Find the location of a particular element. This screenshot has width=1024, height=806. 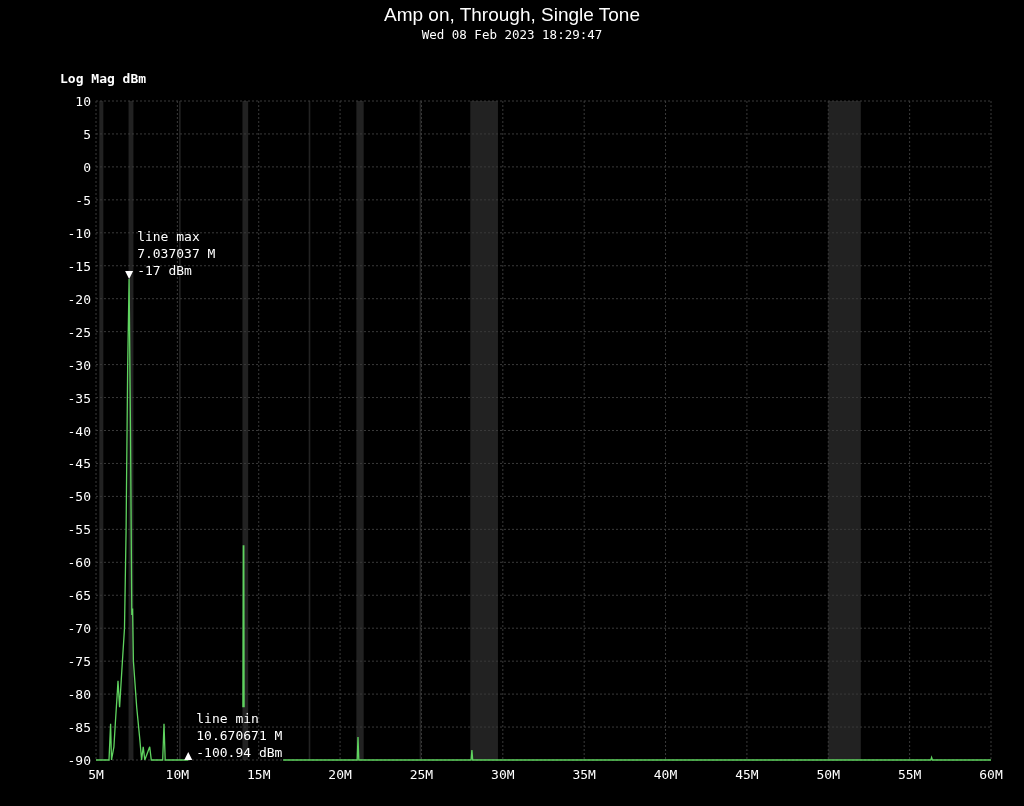

axis-tick-label: 10M is located at coordinates (177, 774).